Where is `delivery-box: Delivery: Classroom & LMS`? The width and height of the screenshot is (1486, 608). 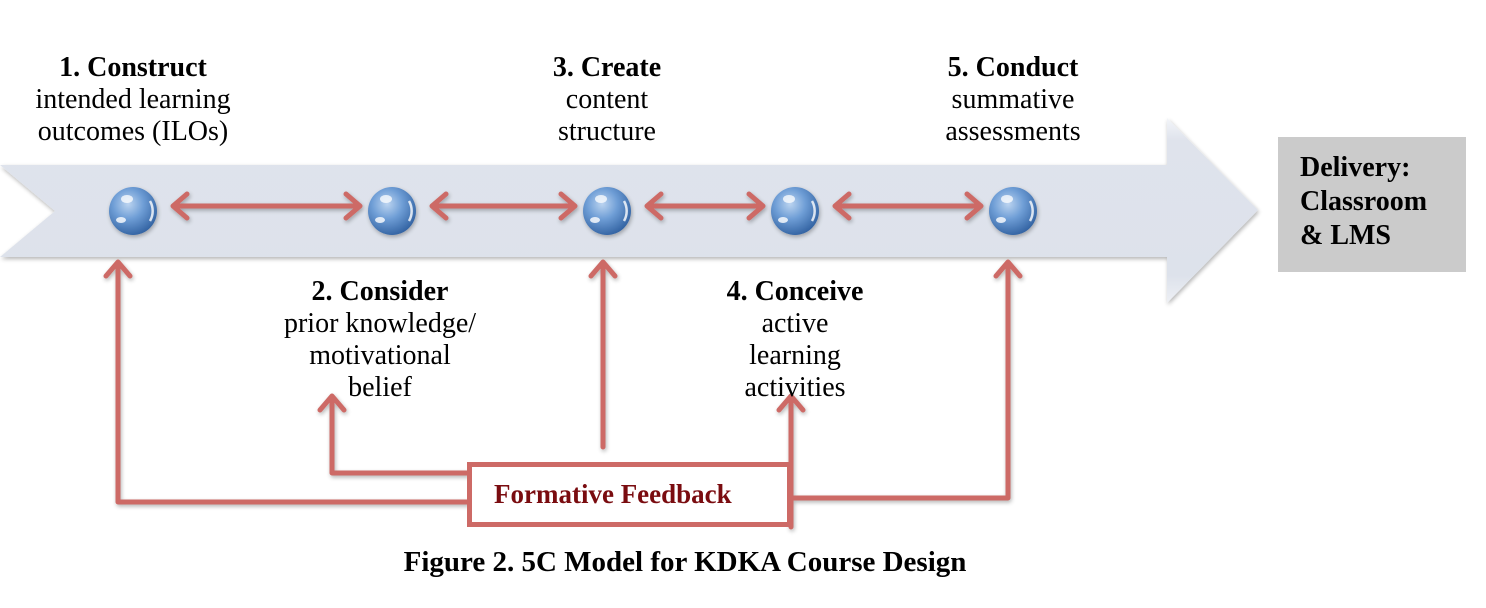
delivery-box: Delivery: Classroom & LMS is located at coordinates (1372, 204).